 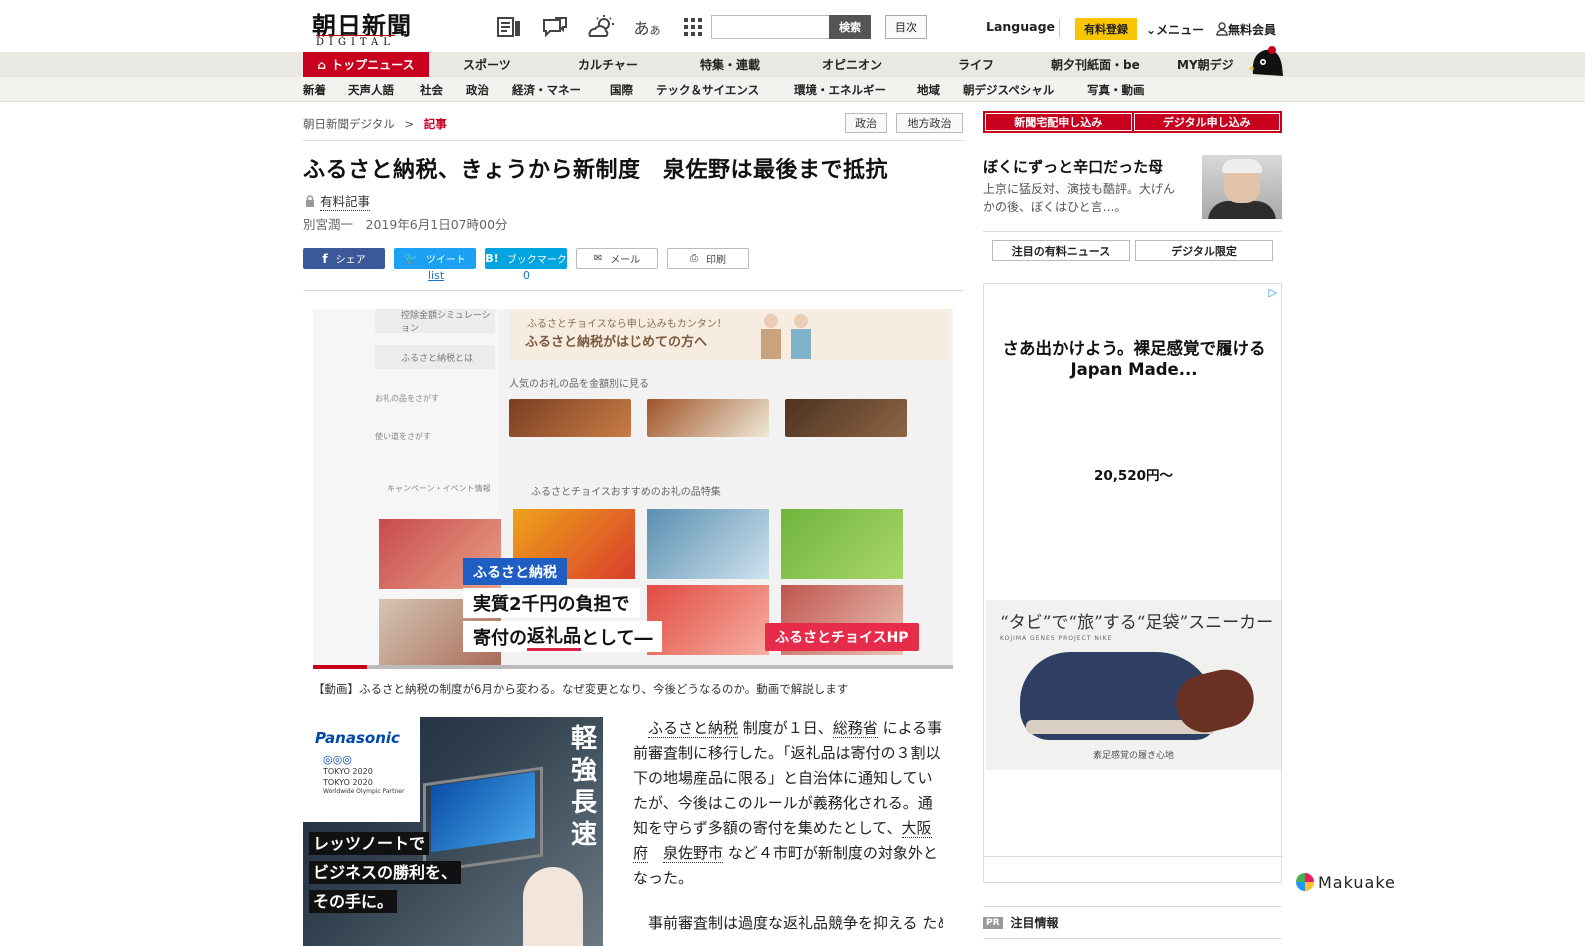 What do you see at coordinates (928, 89) in the screenshot?
I see `subnav-local: 地域` at bounding box center [928, 89].